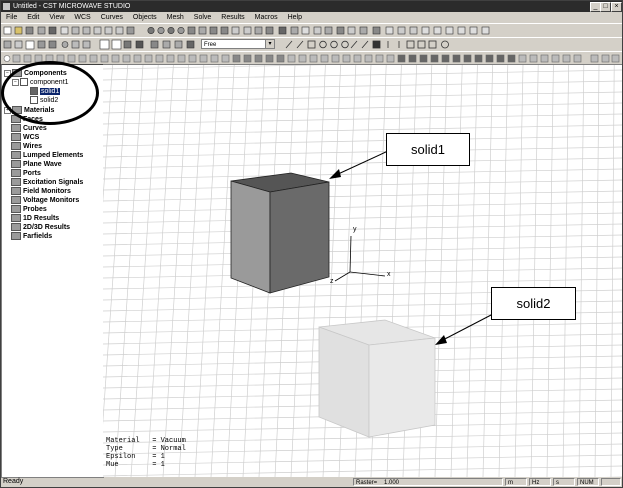 The width and height of the screenshot is (623, 488). I want to click on menu-objects: Objects, so click(145, 17).